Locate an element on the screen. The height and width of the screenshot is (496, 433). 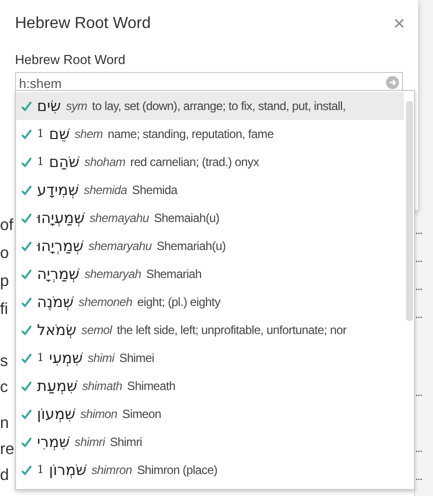
gloss-text: Shemariah(u) is located at coordinates (191, 246).